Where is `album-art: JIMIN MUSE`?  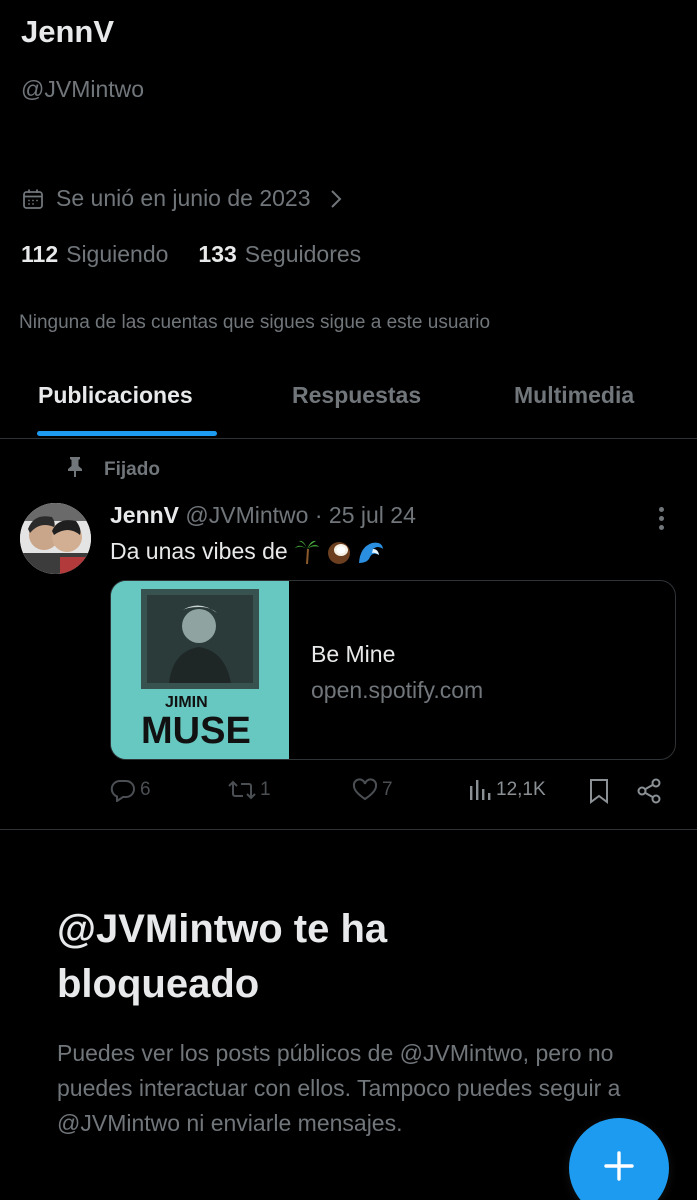 album-art: JIMIN MUSE is located at coordinates (200, 670).